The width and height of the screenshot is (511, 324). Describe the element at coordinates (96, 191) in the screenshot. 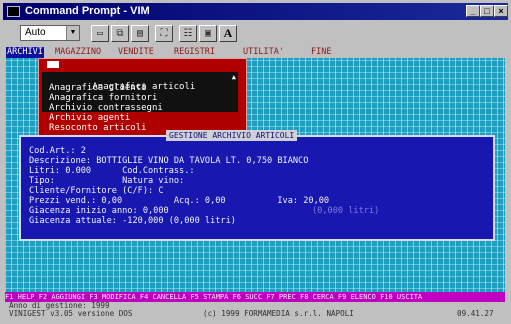

I see `field-cliente-fornitore: Cliente/Fornitore (C/F): C` at that location.